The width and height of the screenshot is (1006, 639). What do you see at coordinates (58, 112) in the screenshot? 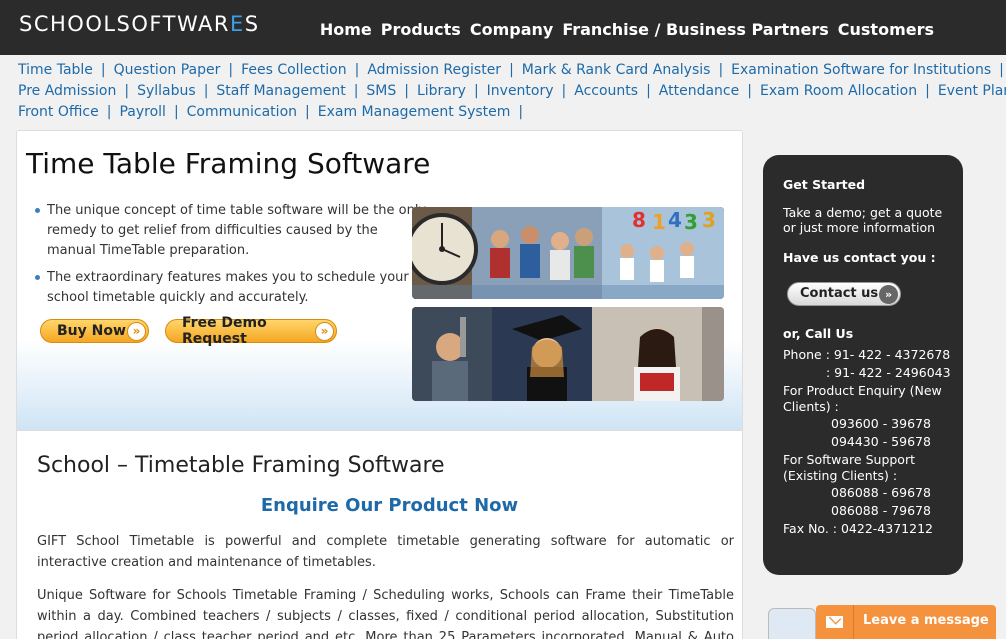
I see `subnav-link: Front Office` at bounding box center [58, 112].